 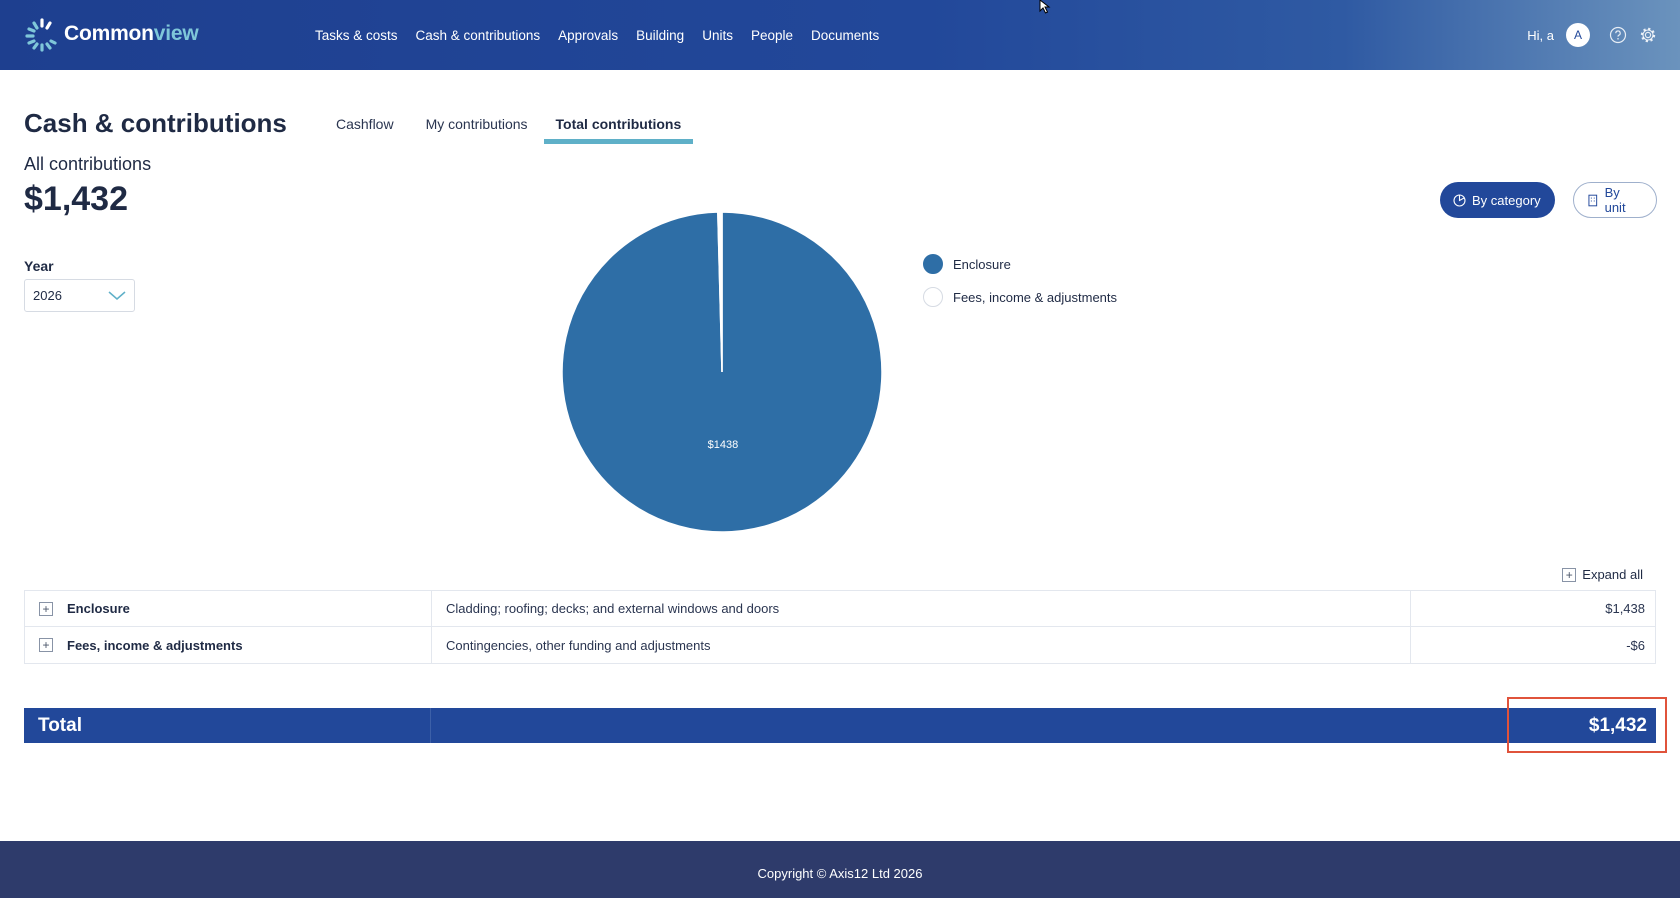 I want to click on nav-building: Building, so click(x=660, y=35).